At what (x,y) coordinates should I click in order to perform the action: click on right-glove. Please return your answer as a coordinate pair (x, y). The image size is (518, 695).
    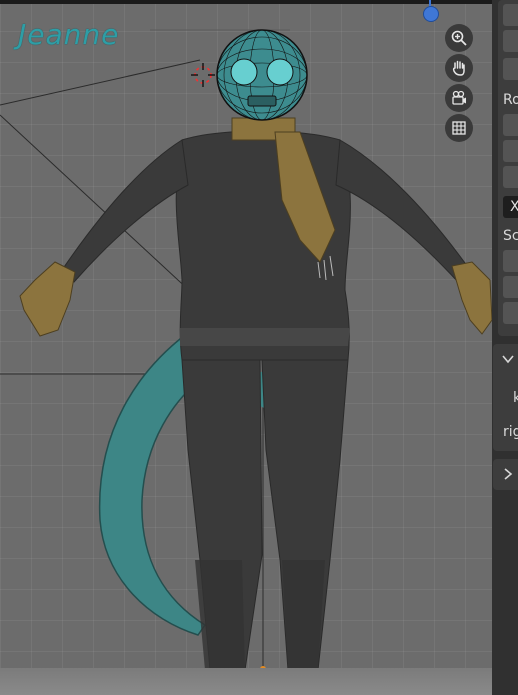
    Looking at the image, I should click on (471, 298).